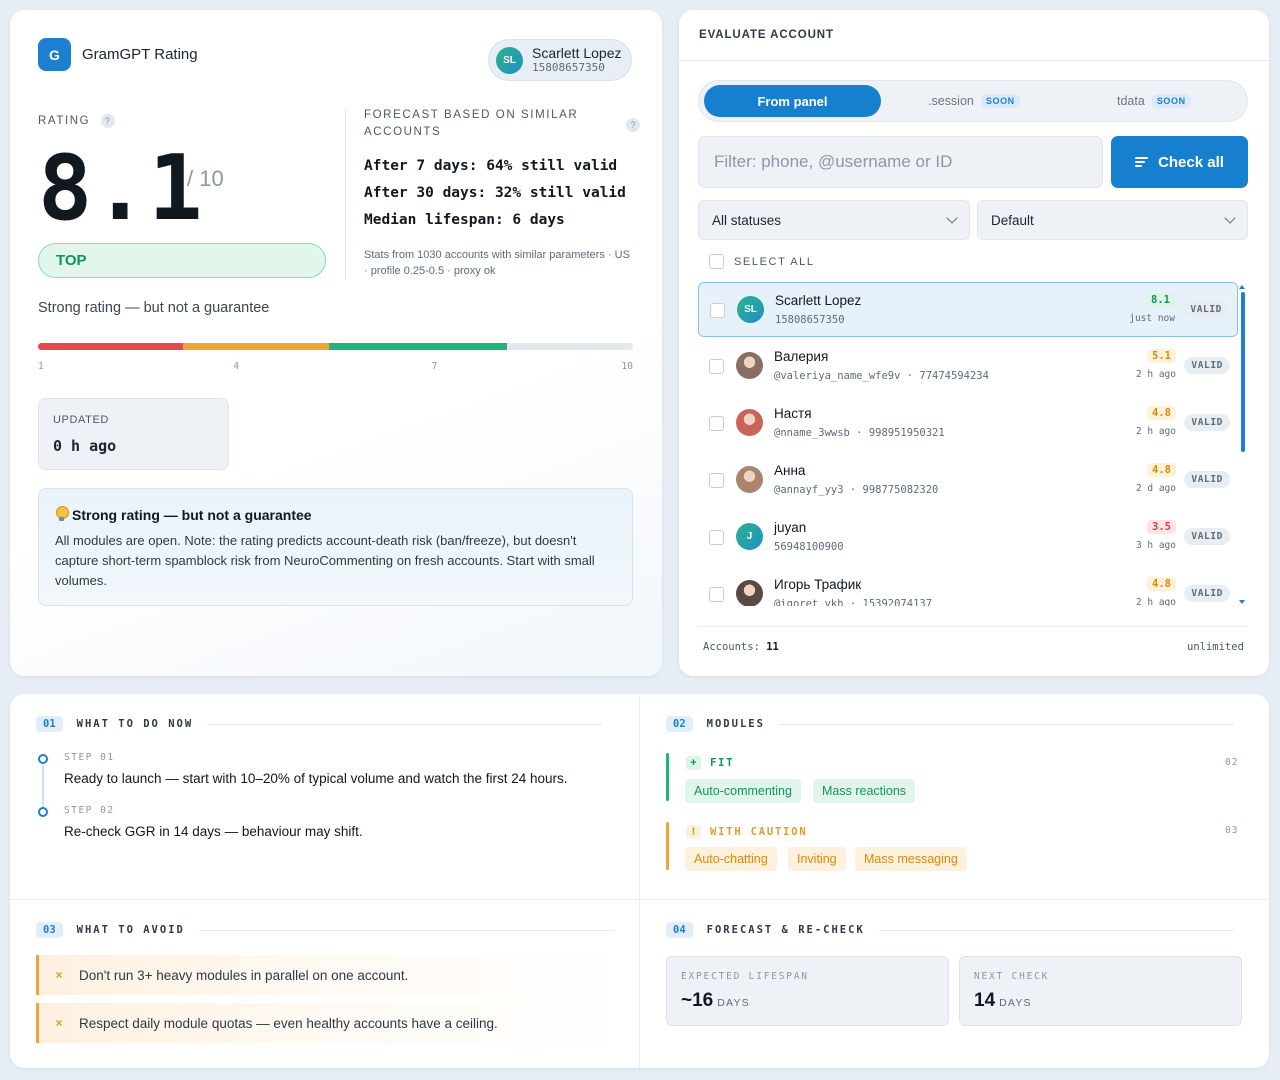 This screenshot has height=1080, width=1280. Describe the element at coordinates (741, 647) in the screenshot. I see `accounts-count: Accounts: 11` at that location.